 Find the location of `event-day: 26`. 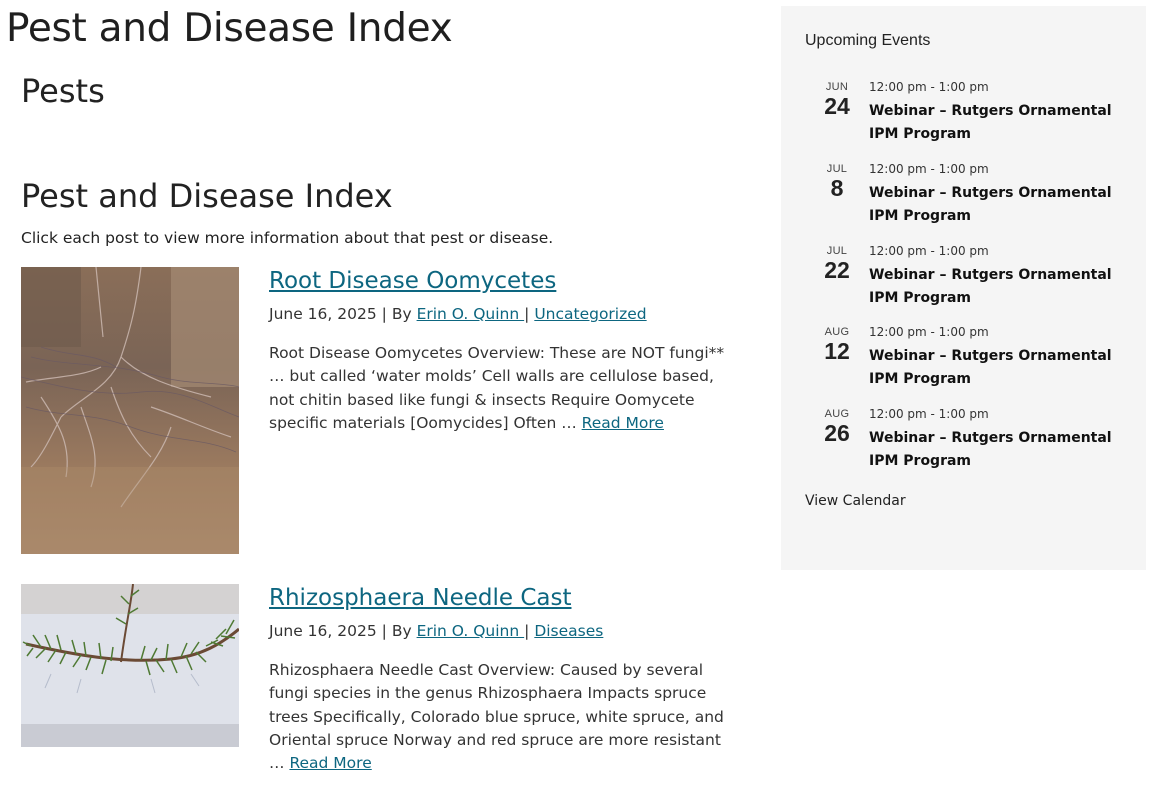

event-day: 26 is located at coordinates (837, 433).